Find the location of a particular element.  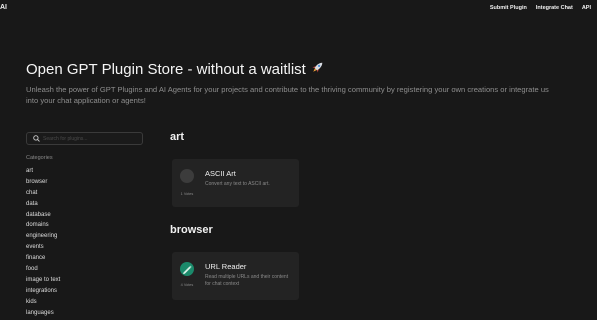

search-icon is located at coordinates (36, 138).